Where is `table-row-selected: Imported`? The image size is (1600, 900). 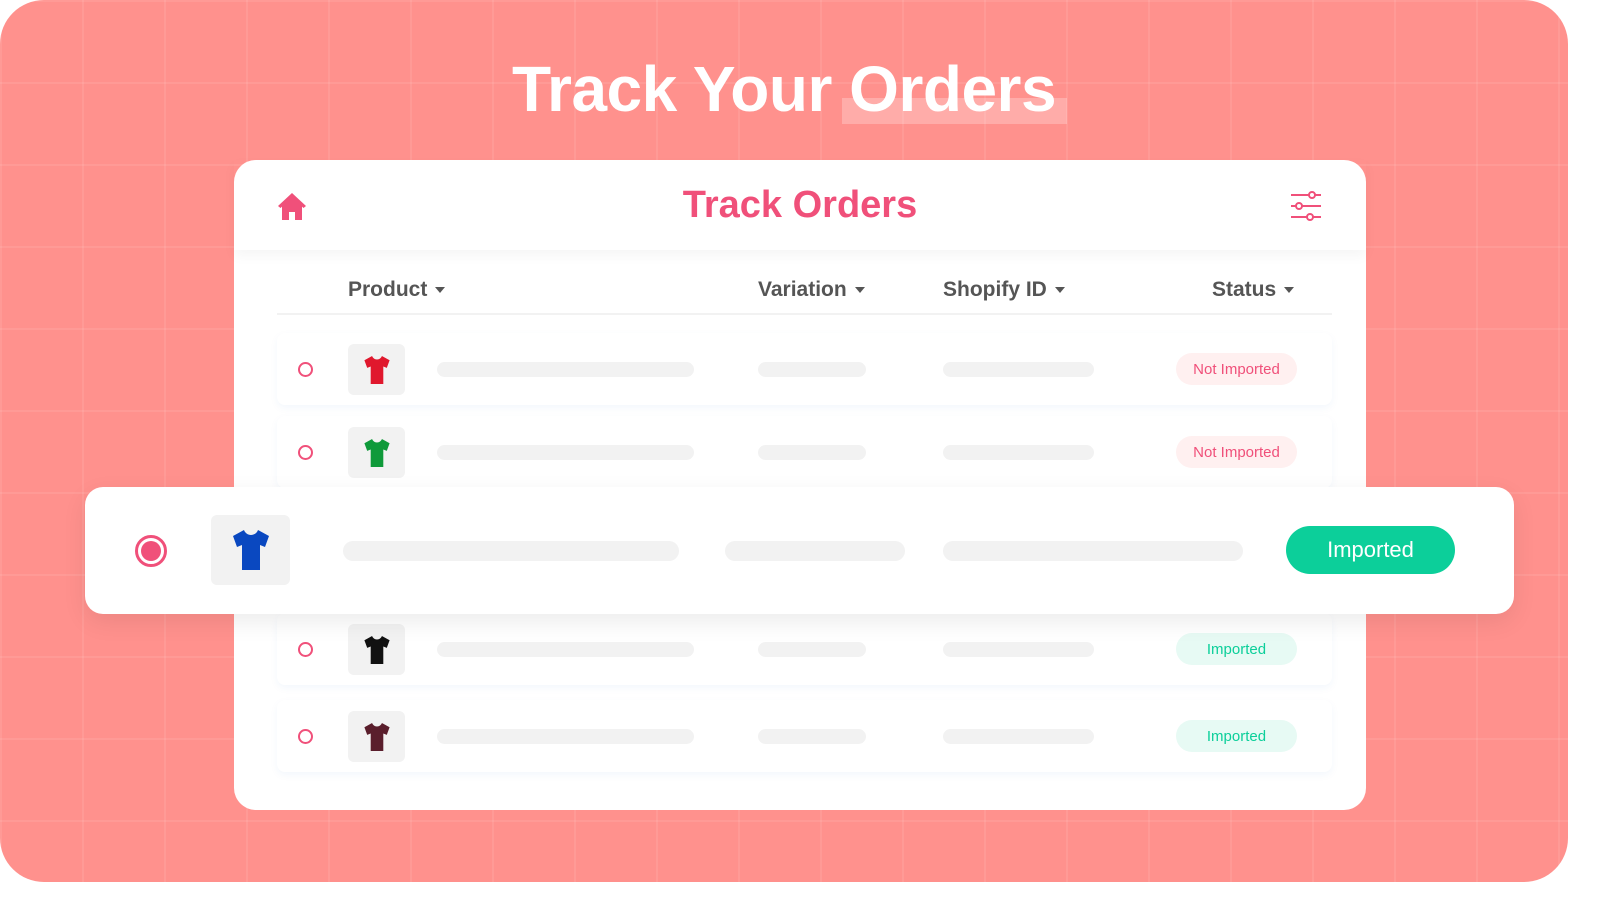
table-row-selected: Imported is located at coordinates (799, 550).